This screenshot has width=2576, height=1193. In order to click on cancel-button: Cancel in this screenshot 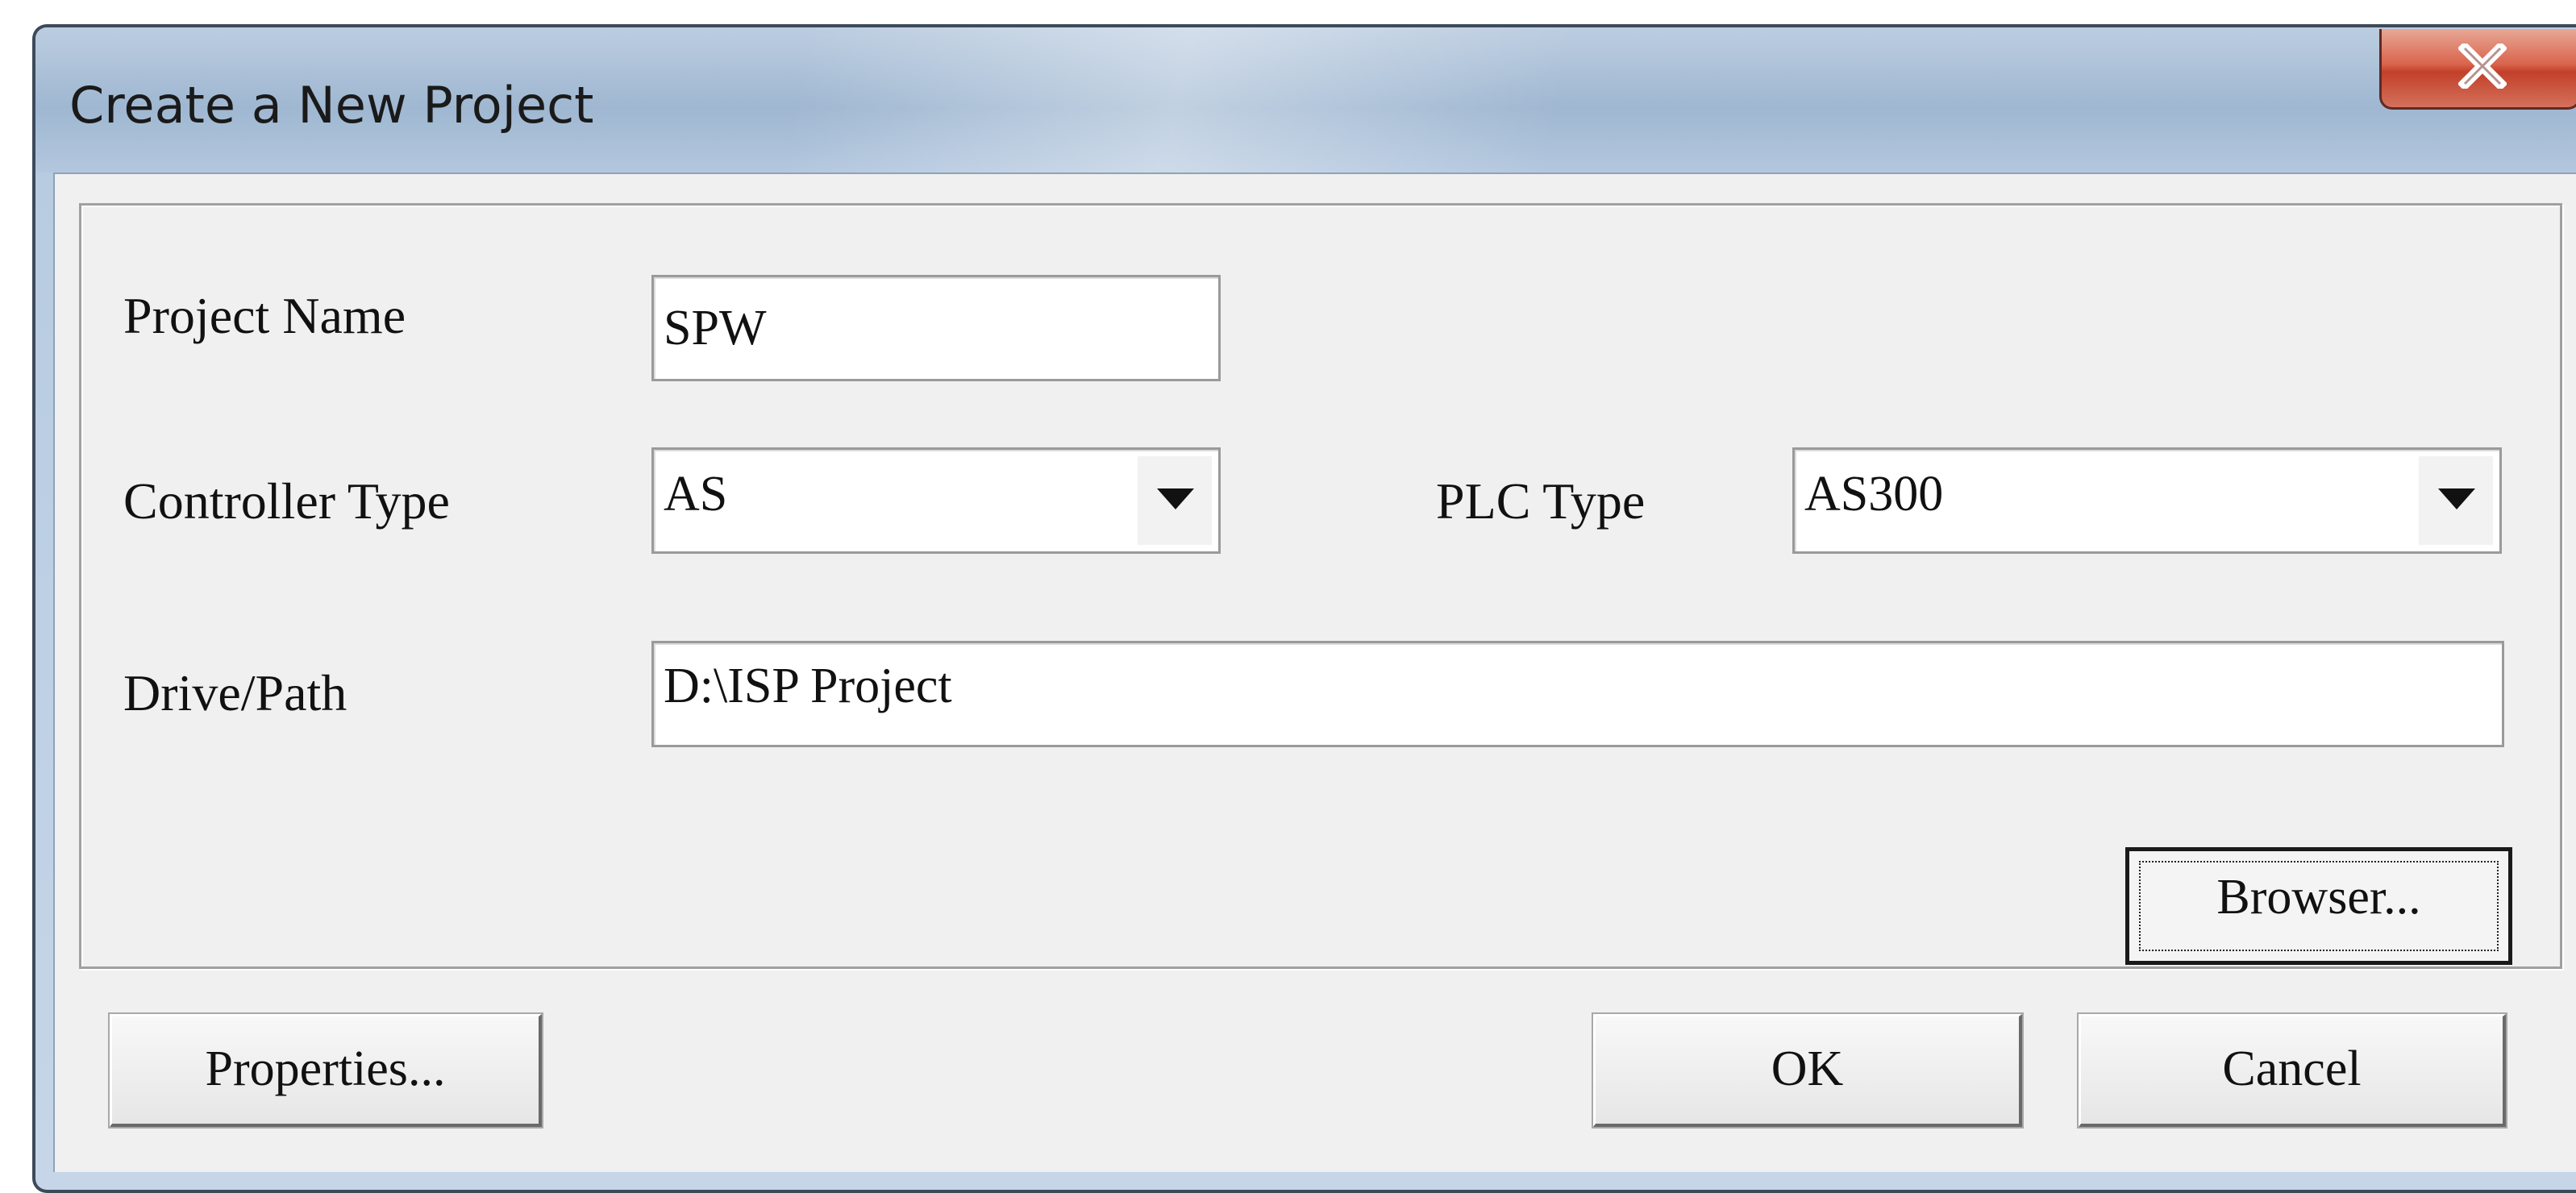, I will do `click(2292, 1071)`.